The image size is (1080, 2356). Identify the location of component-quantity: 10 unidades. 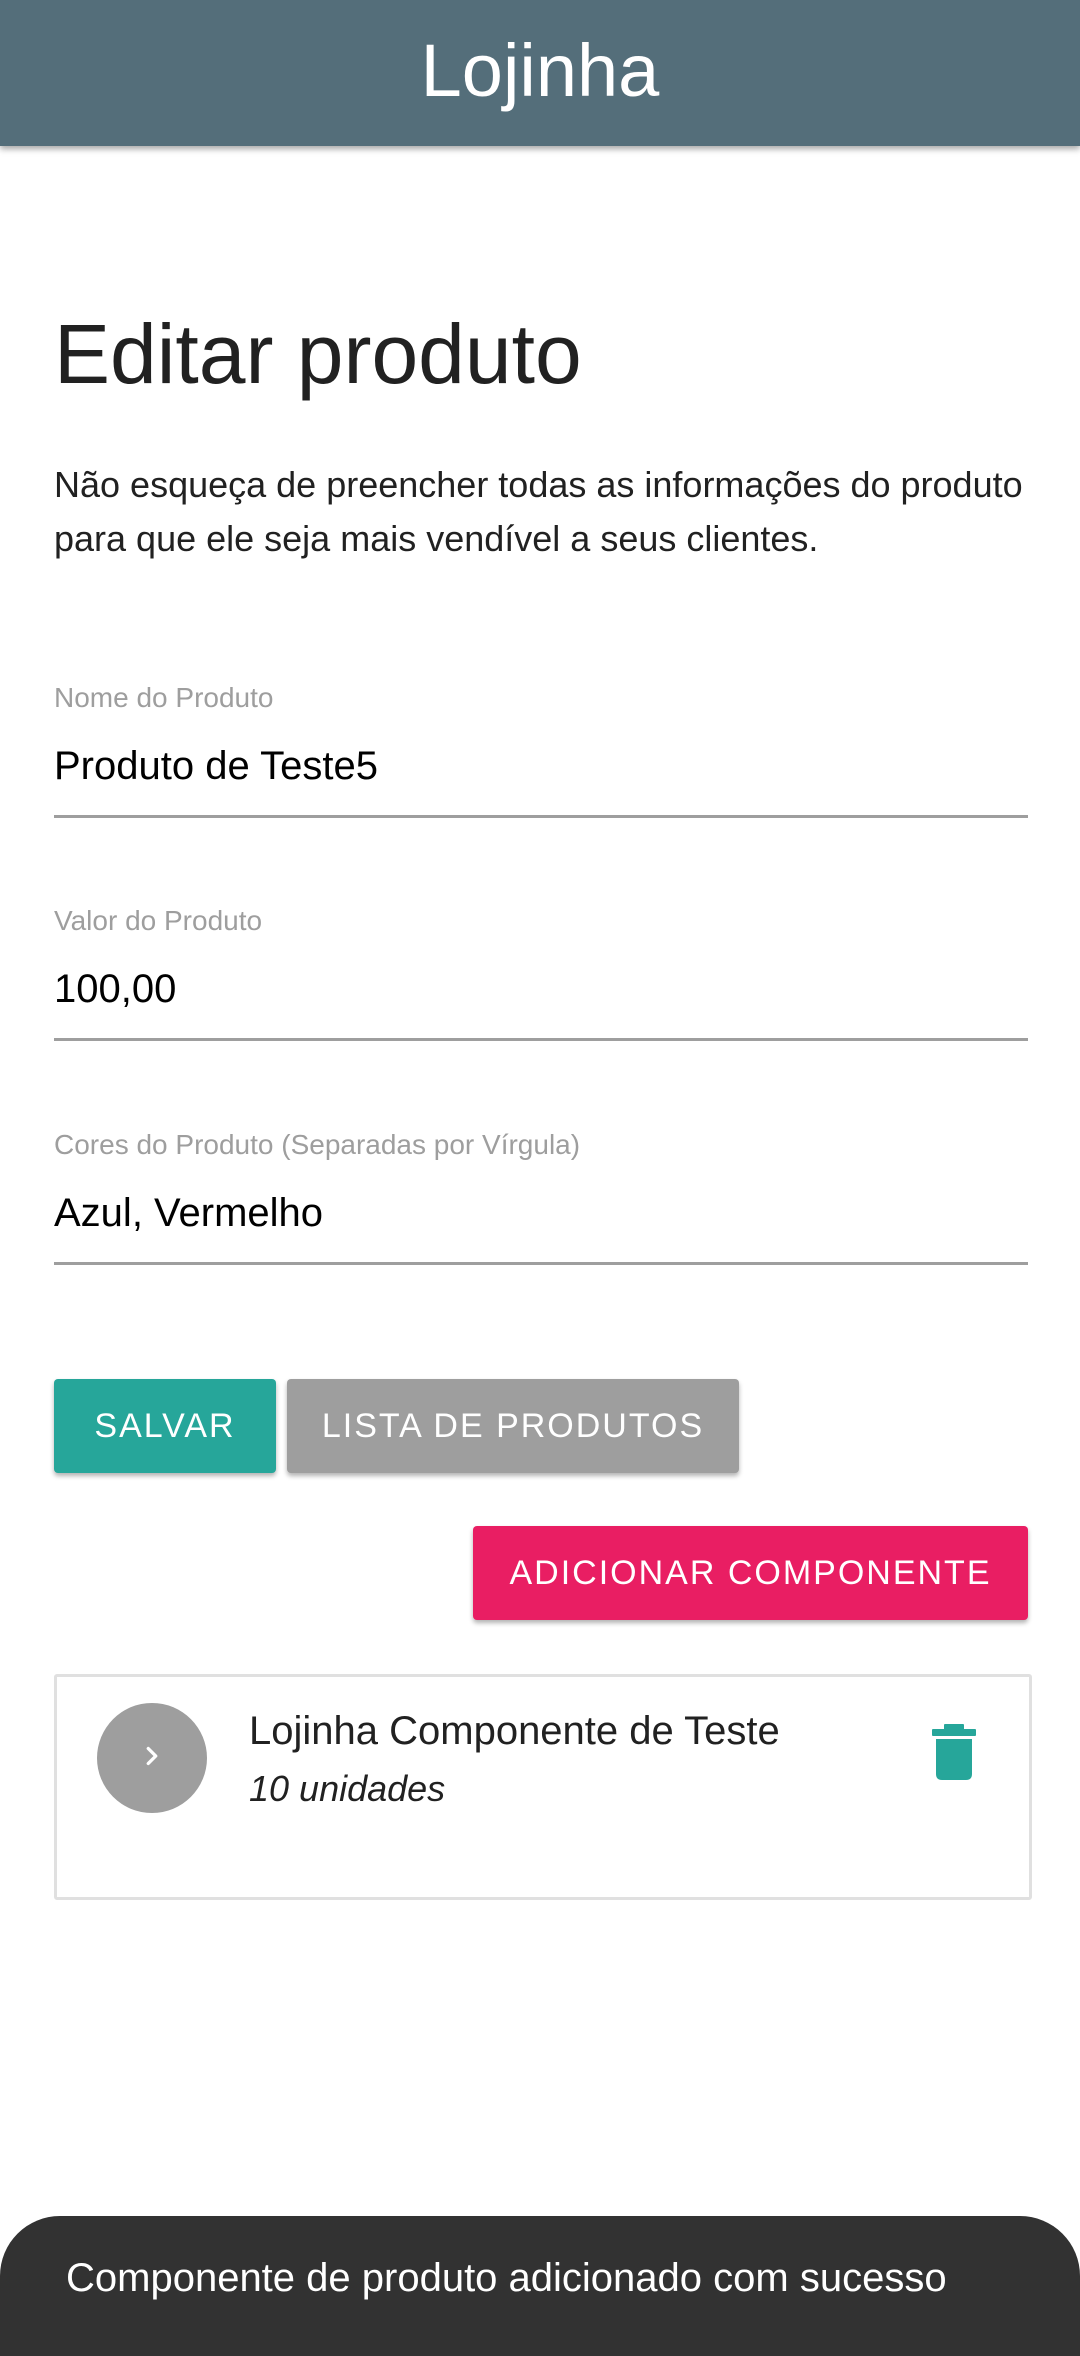
(347, 1788).